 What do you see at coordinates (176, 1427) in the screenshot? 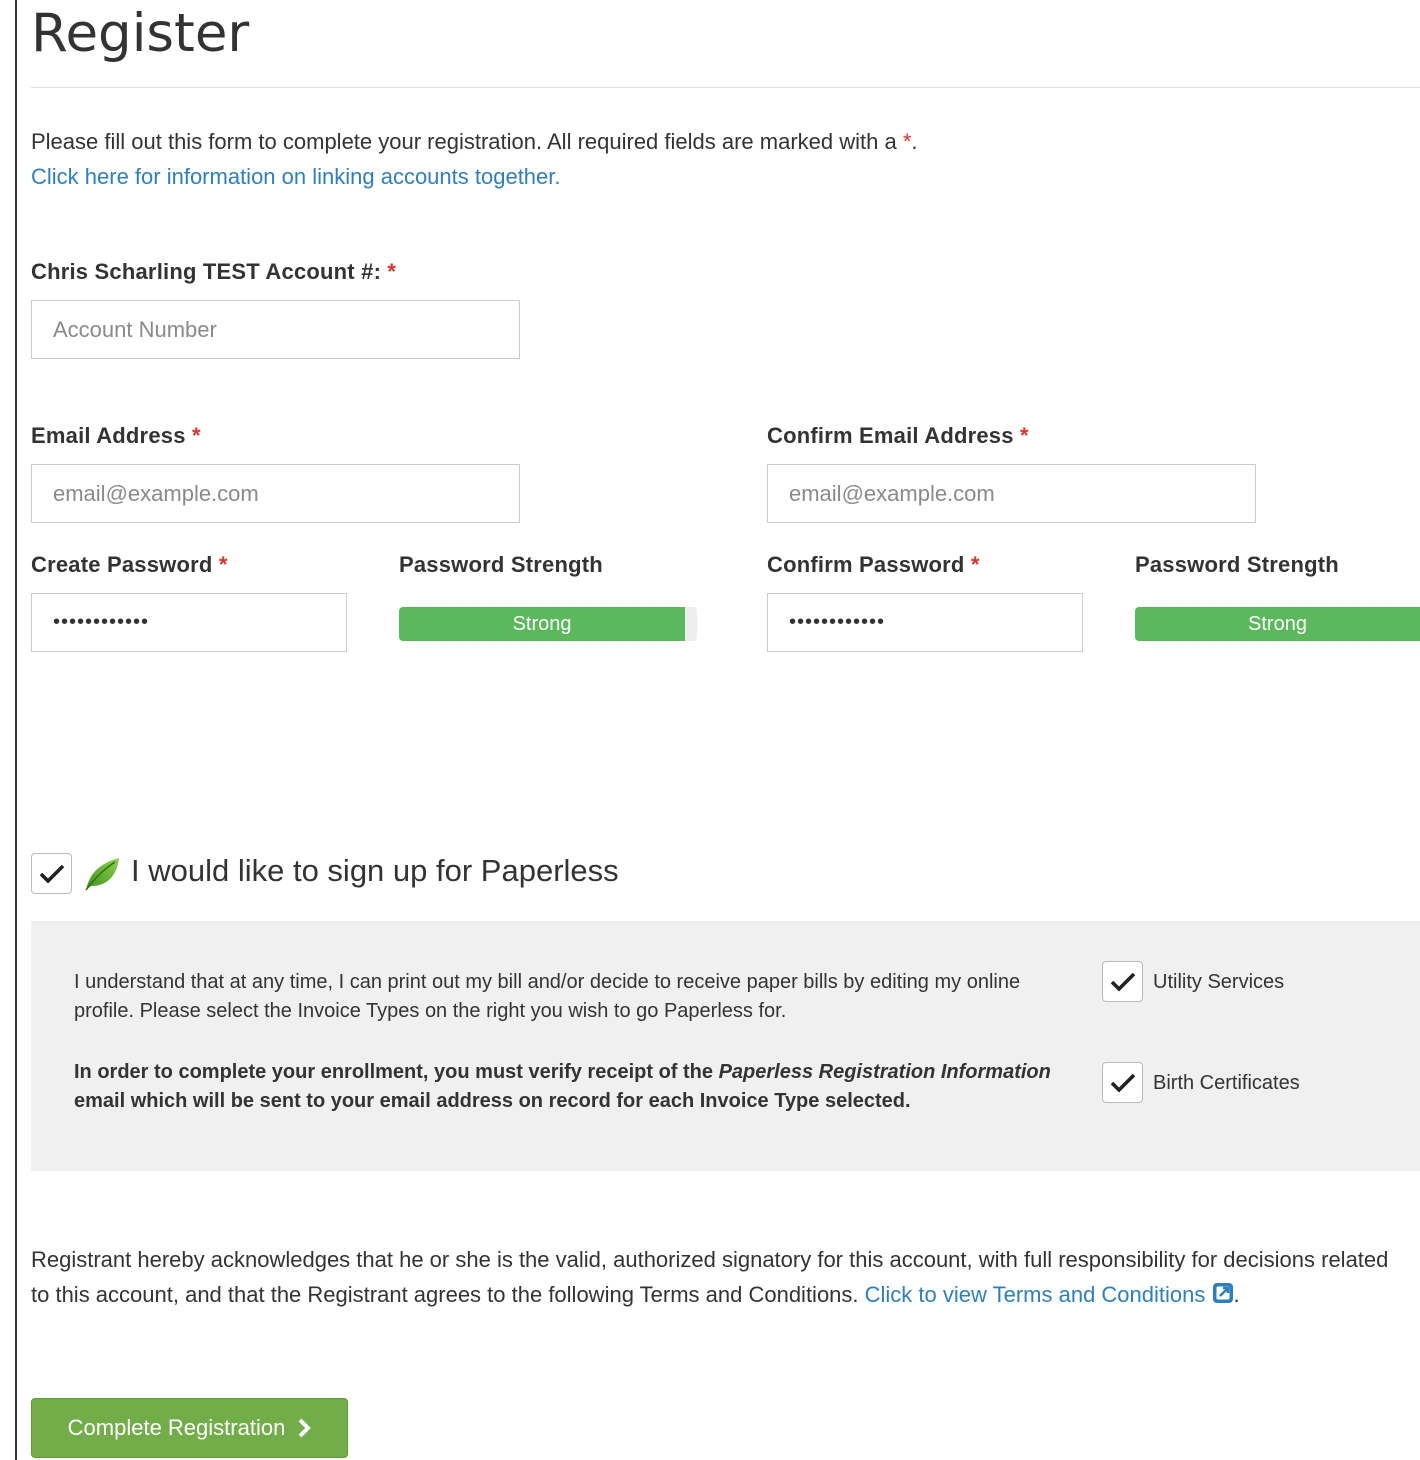
I see `complete-registration-label: Complete Registration` at bounding box center [176, 1427].